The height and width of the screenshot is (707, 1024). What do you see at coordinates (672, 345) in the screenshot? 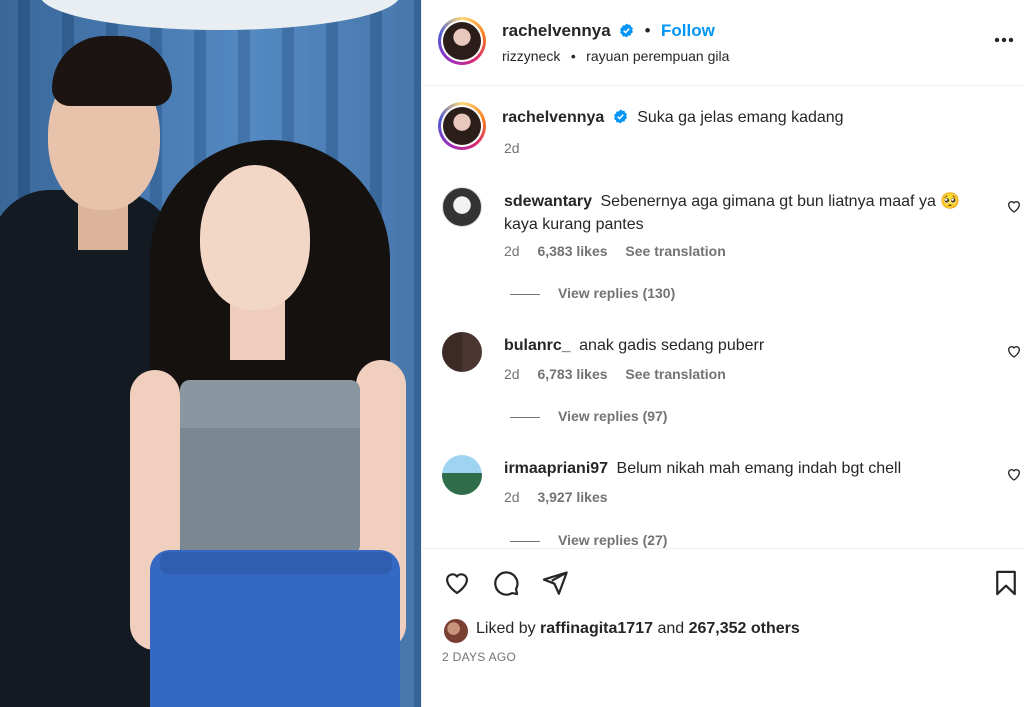
I see `comment-text: anak gadis sedang puberr` at bounding box center [672, 345].